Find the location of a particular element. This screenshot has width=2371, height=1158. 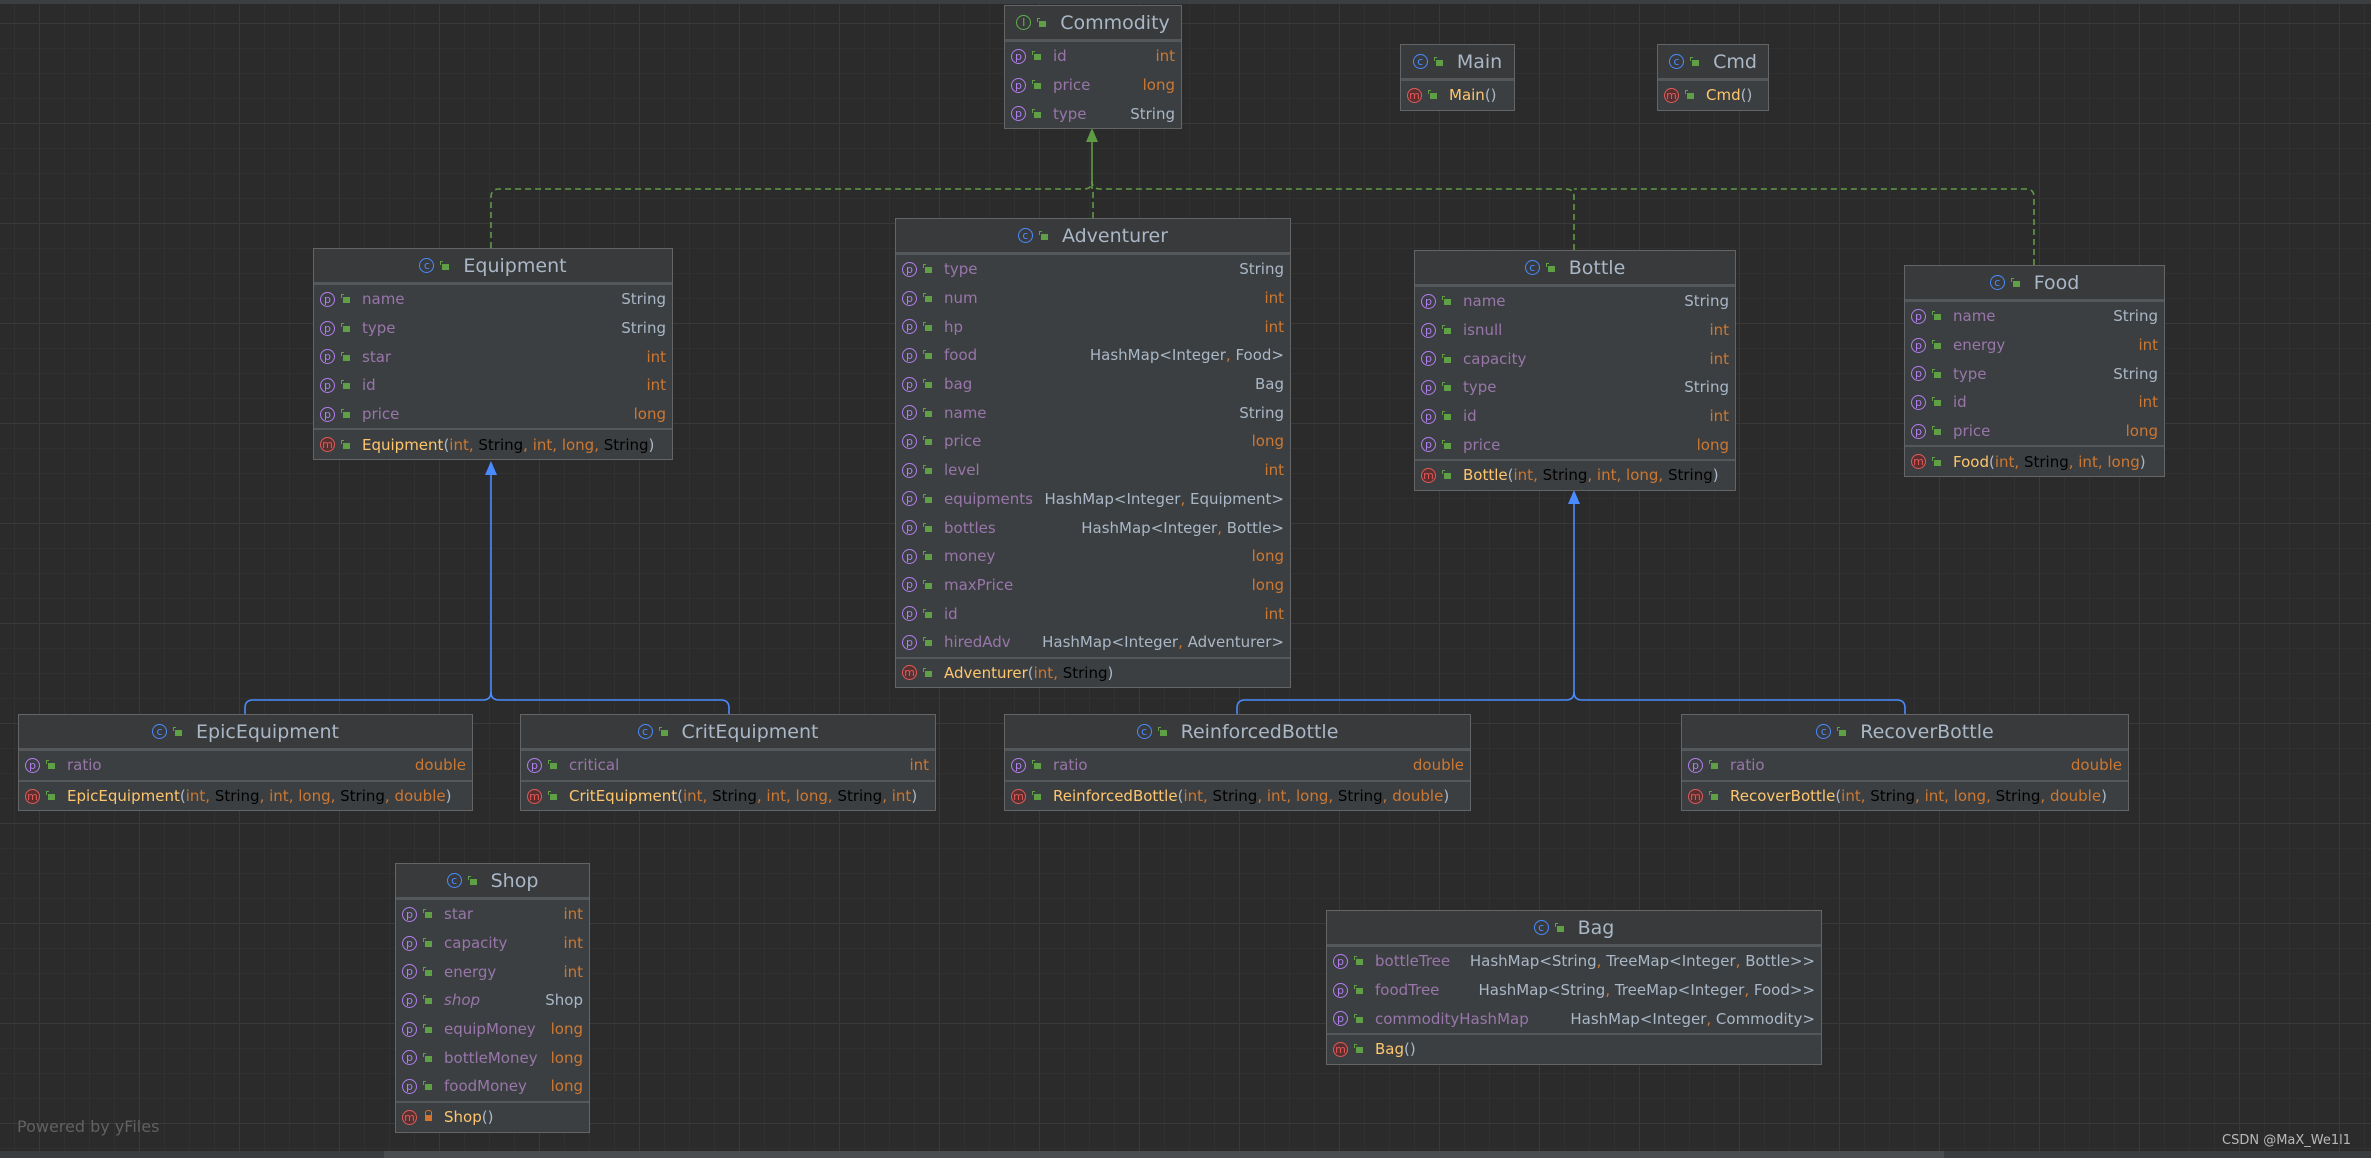

field-type: long is located at coordinates (1263, 585).